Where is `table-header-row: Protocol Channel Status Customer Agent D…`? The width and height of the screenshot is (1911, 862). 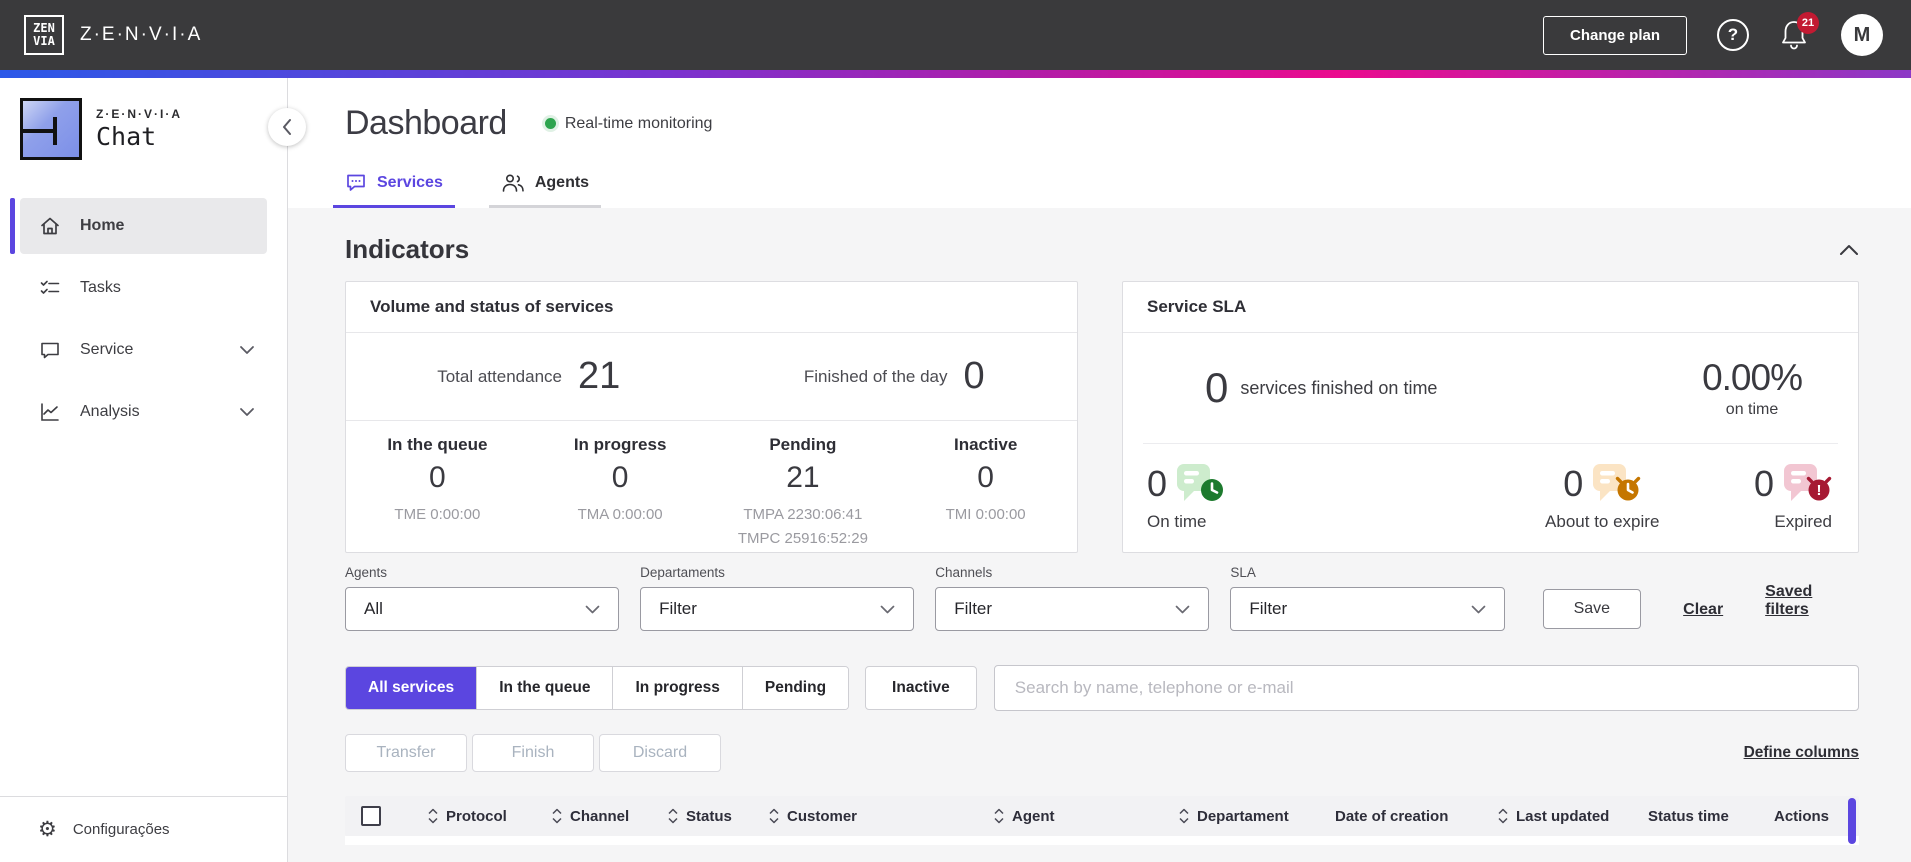
table-header-row: Protocol Channel Status Customer Agent D… is located at coordinates (1102, 816).